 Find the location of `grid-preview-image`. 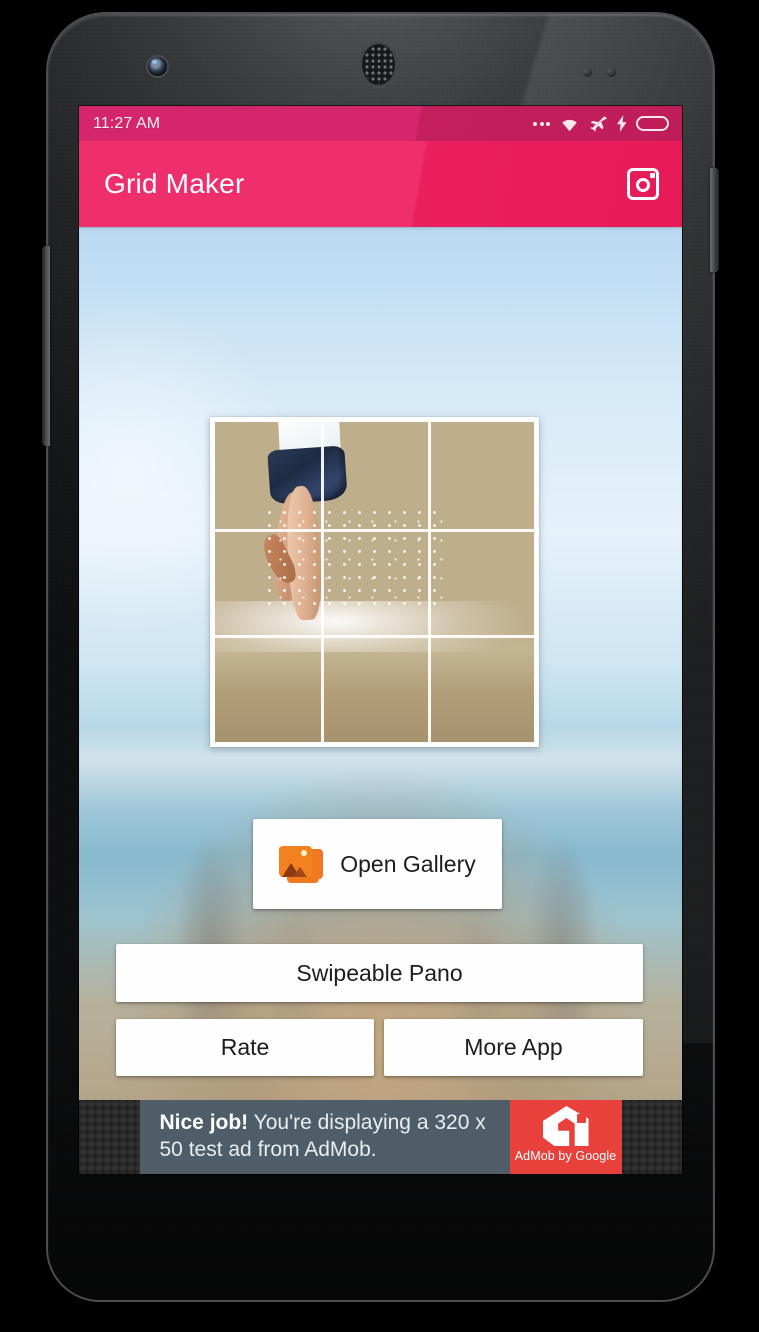

grid-preview-image is located at coordinates (374, 582).